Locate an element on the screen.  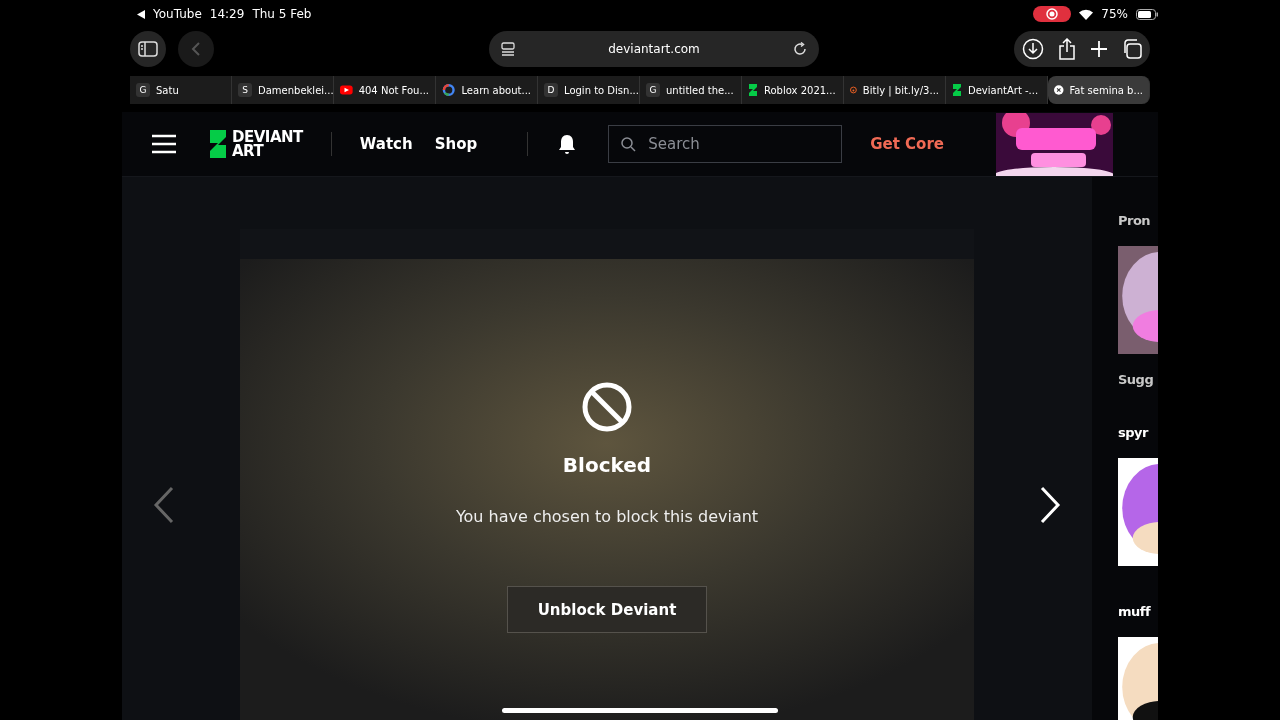
tabs-overview-icon is located at coordinates (1132, 49).